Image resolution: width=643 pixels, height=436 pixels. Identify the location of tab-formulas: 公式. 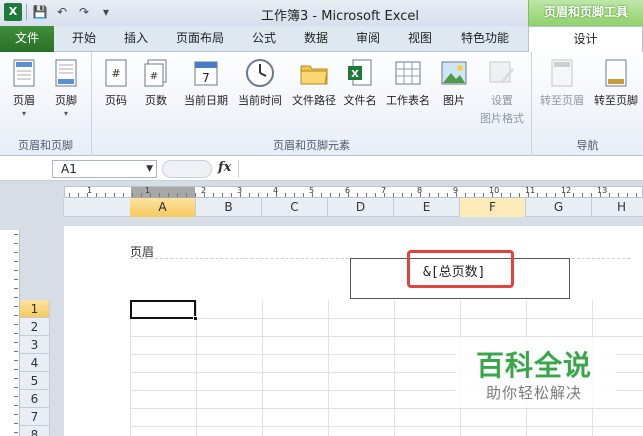
(264, 39).